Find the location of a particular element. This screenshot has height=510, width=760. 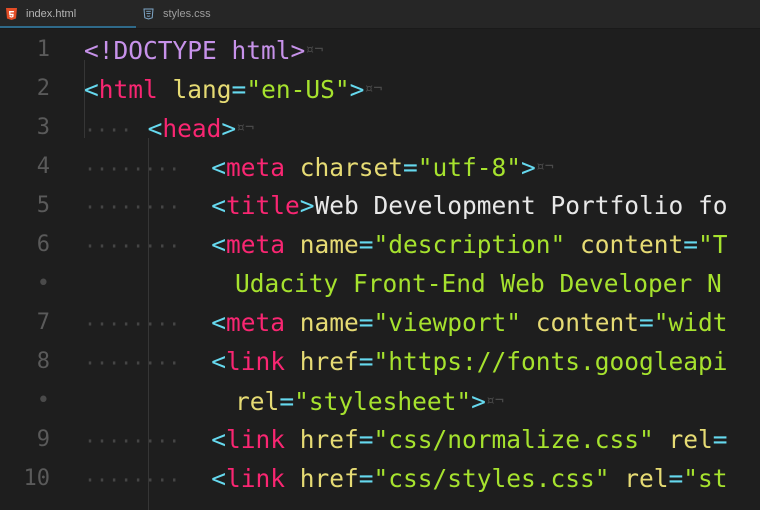

code-line: 4 ········ <meta charset="utf-8">¤¬ is located at coordinates (380, 166).